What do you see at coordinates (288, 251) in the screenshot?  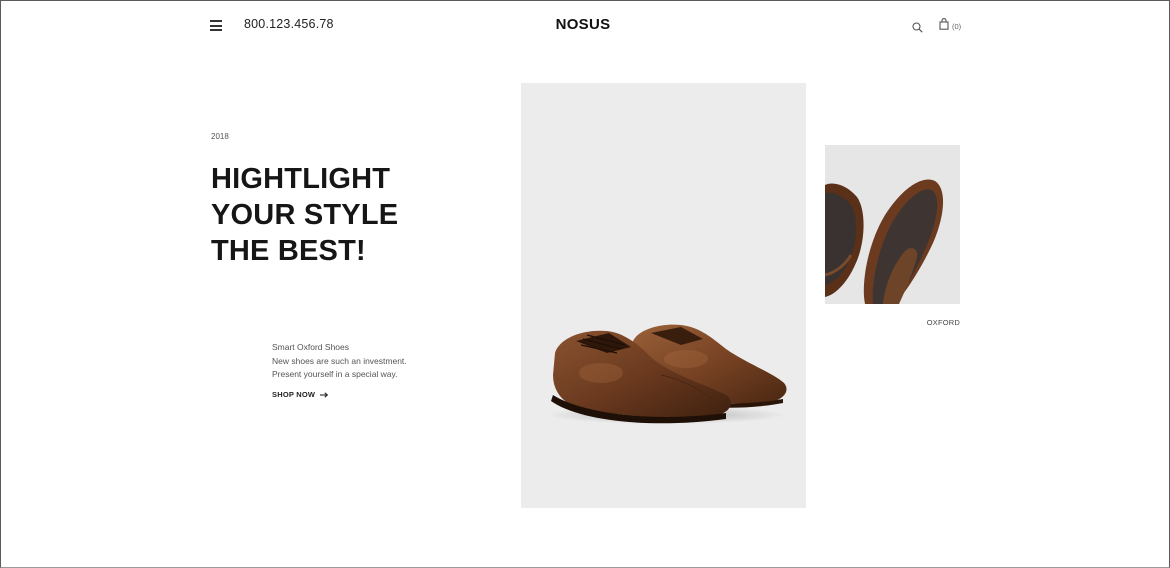 I see `headline-line: THE BEST!` at bounding box center [288, 251].